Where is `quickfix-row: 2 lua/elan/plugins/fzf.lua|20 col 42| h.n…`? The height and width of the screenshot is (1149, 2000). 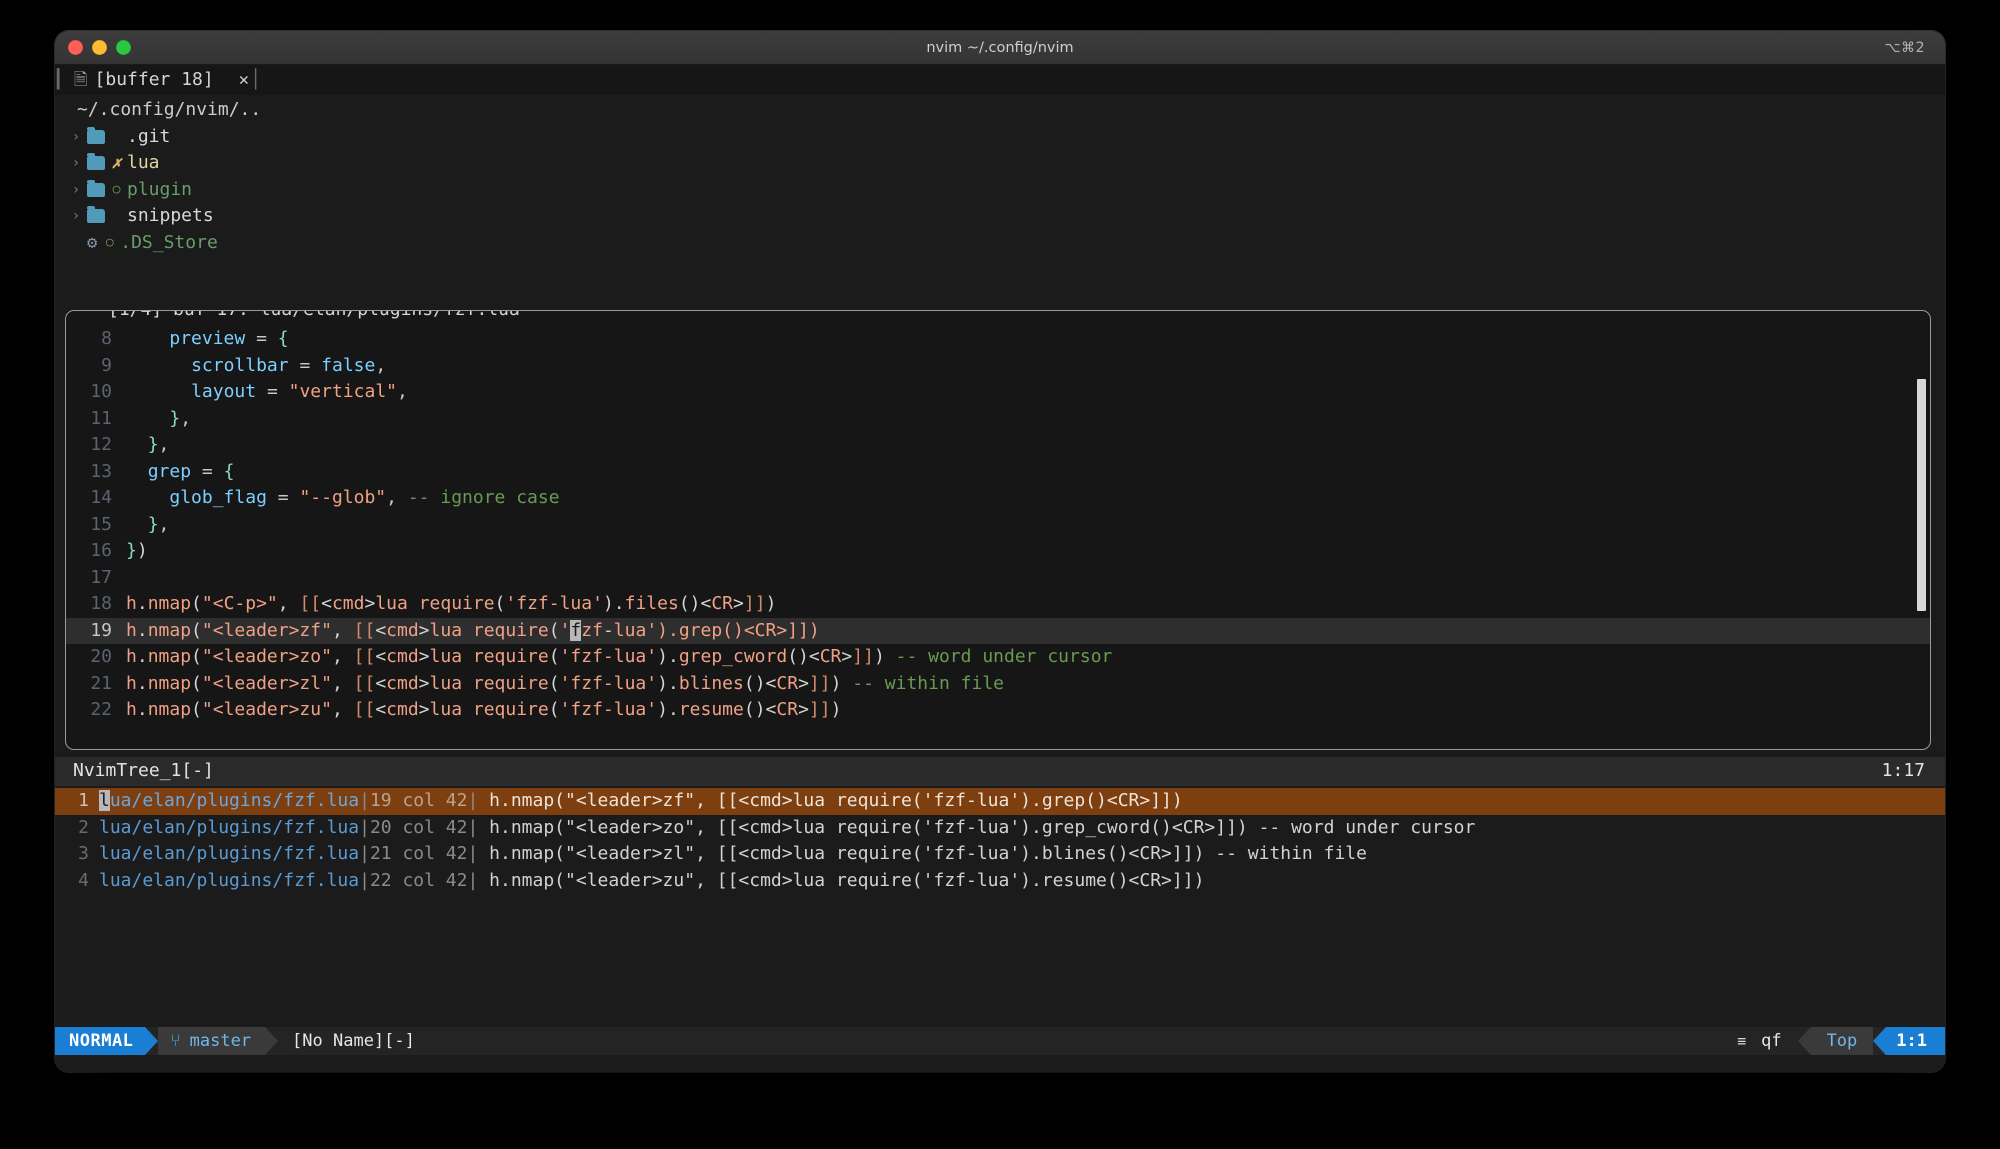 quickfix-row: 2 lua/elan/plugins/fzf.lua|20 col 42| h.n… is located at coordinates (1000, 828).